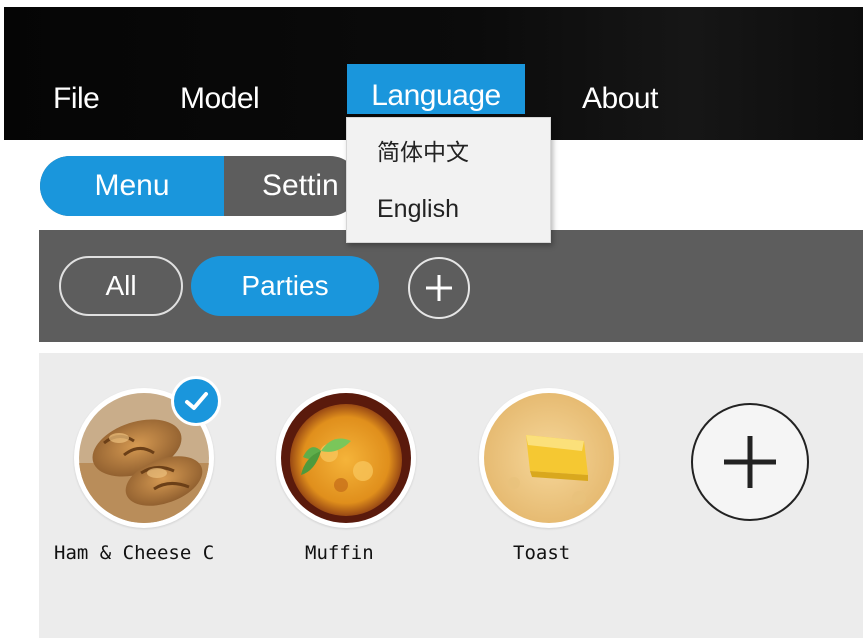 The image size is (867, 638). Describe the element at coordinates (220, 101) in the screenshot. I see `menu-model: Model` at that location.